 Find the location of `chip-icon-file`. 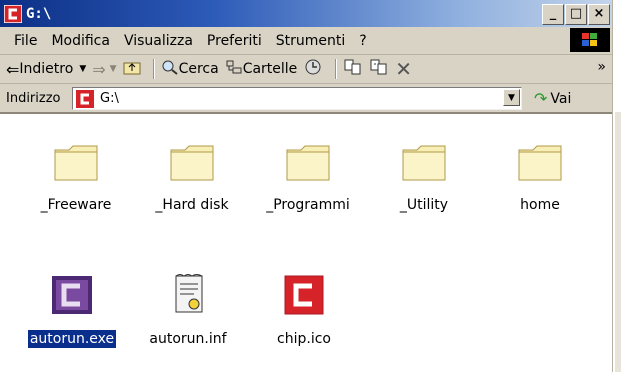

chip-icon-file is located at coordinates (304, 297).